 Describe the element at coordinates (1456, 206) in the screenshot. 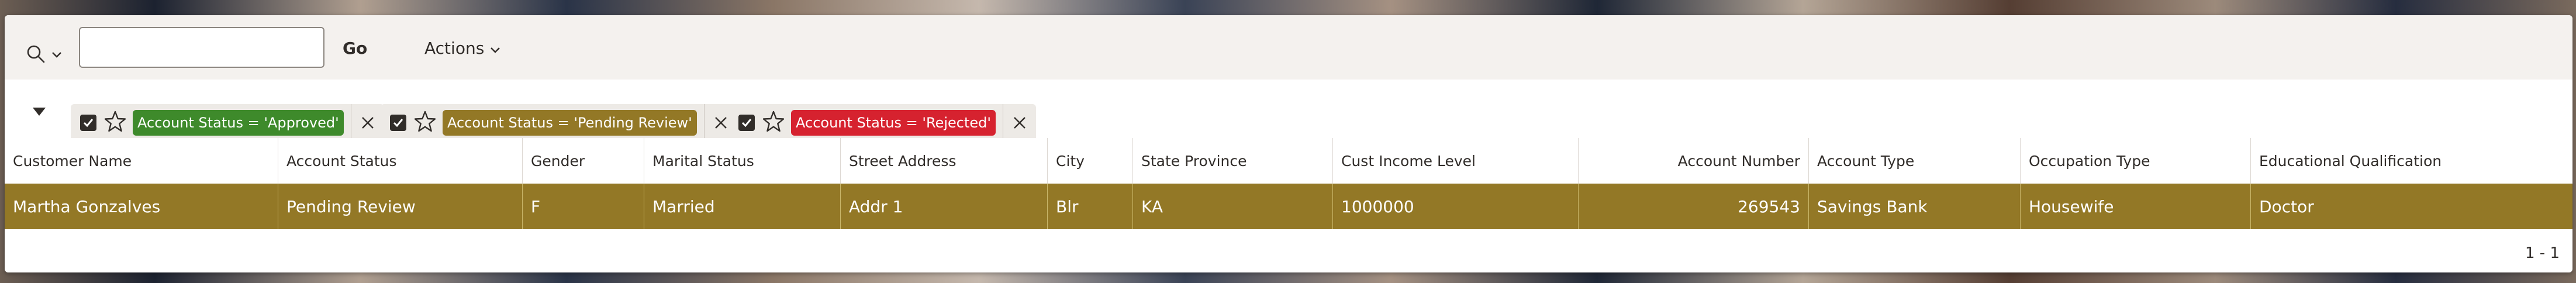

I see `cell-cust-income-level: 1000000` at that location.